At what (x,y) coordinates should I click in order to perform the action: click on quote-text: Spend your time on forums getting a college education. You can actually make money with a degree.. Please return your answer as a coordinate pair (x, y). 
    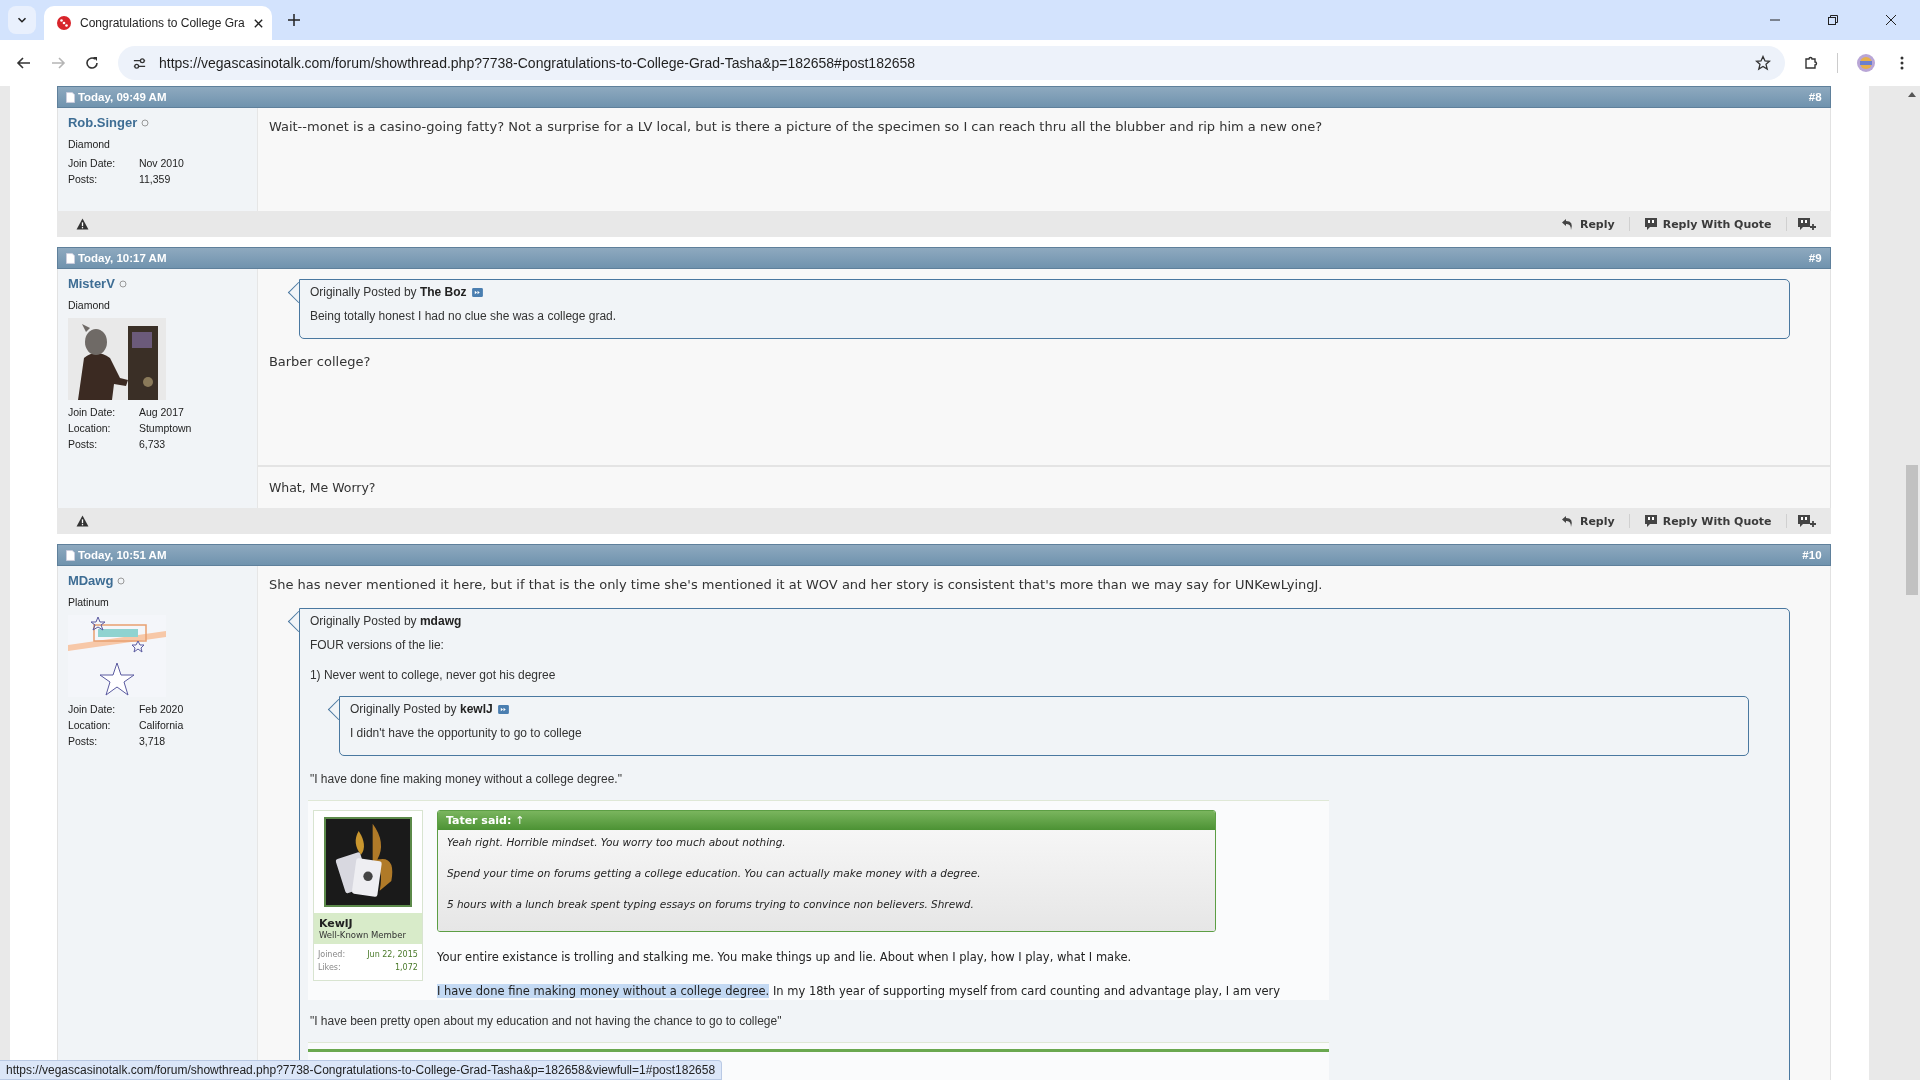
    Looking at the image, I should click on (714, 873).